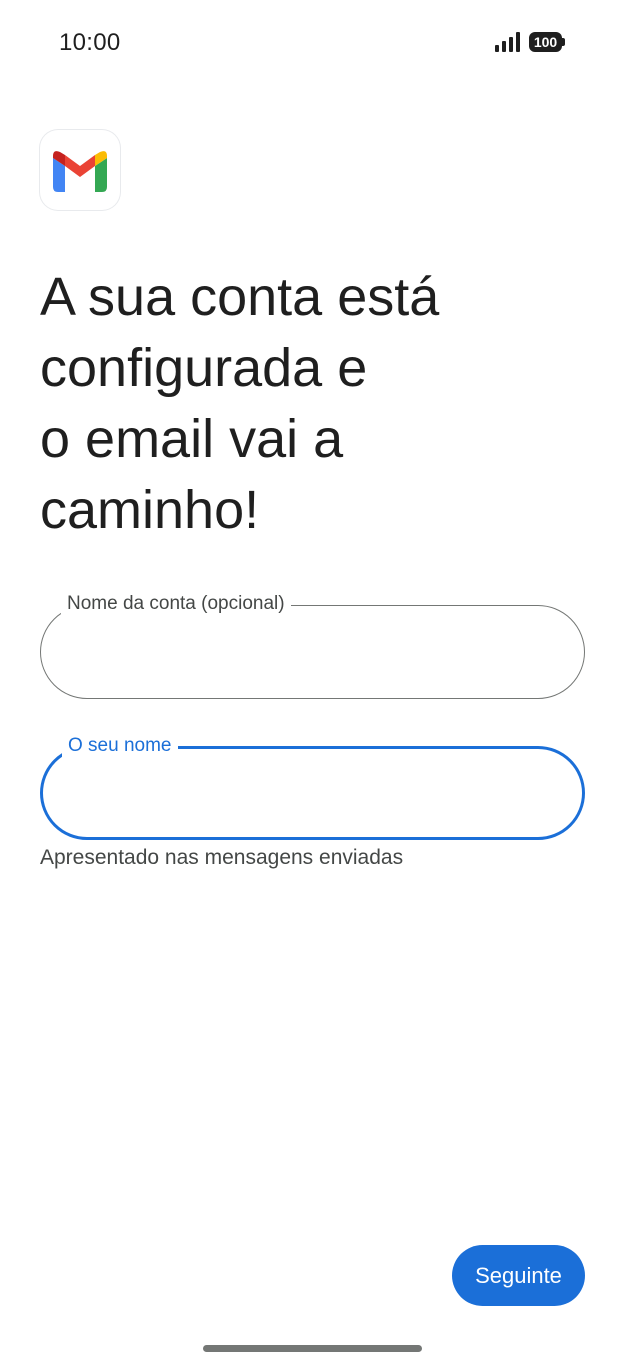 The height and width of the screenshot is (1362, 625). Describe the element at coordinates (507, 42) in the screenshot. I see `signal-bars-icon` at that location.